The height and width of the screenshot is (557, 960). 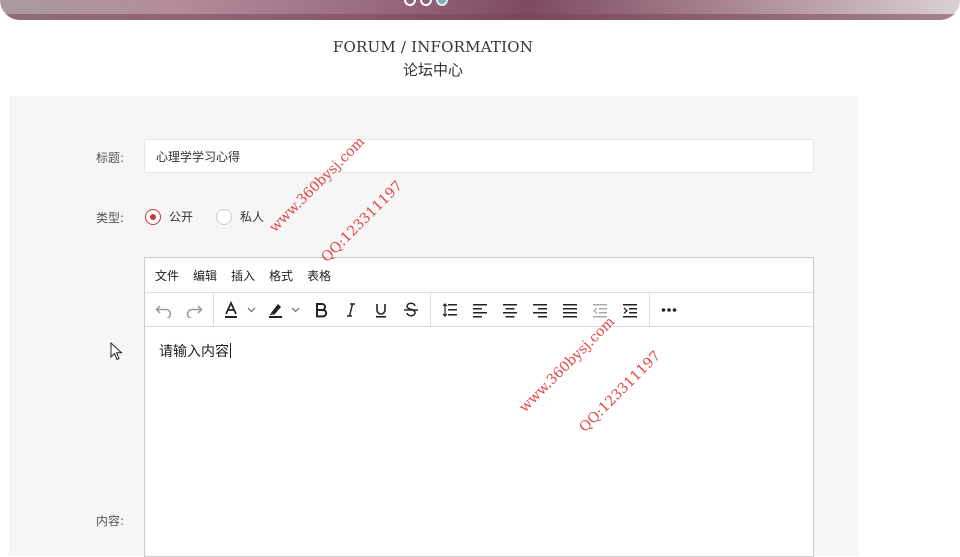 I want to click on editor-placeholder: 请输入内容, so click(x=194, y=352).